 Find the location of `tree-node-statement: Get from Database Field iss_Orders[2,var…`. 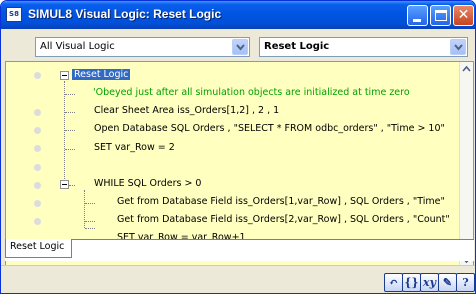

tree-node-statement: Get from Database Field iss_Orders[2,var… is located at coordinates (283, 219).